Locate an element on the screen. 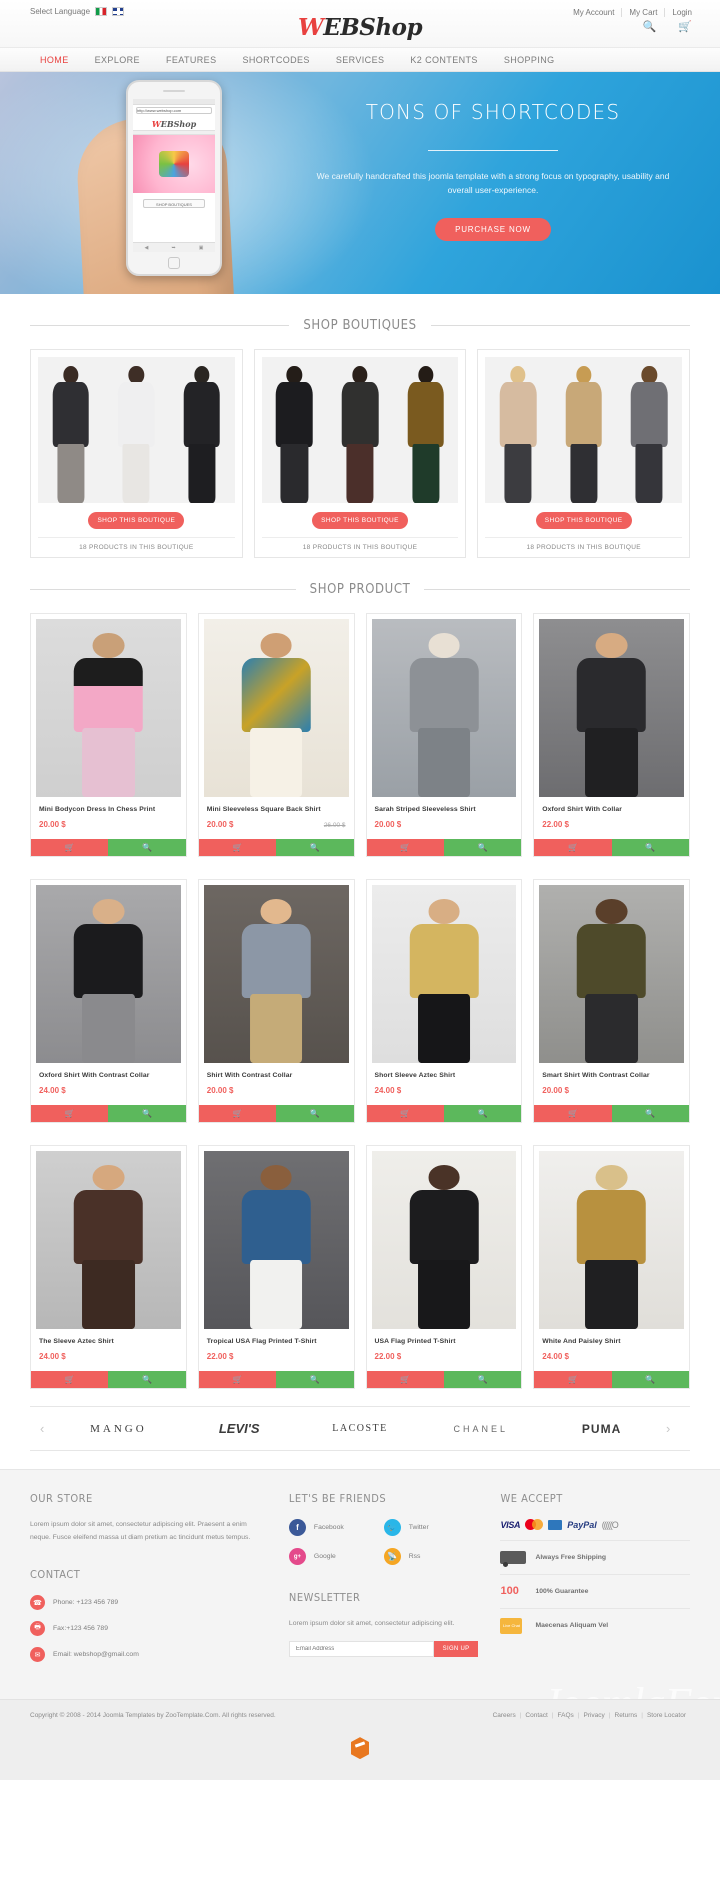 The image size is (720, 1885). product-card: The Sleeve Aztec Shirt 24.00 $ 🛒 🔍 is located at coordinates (108, 1267).